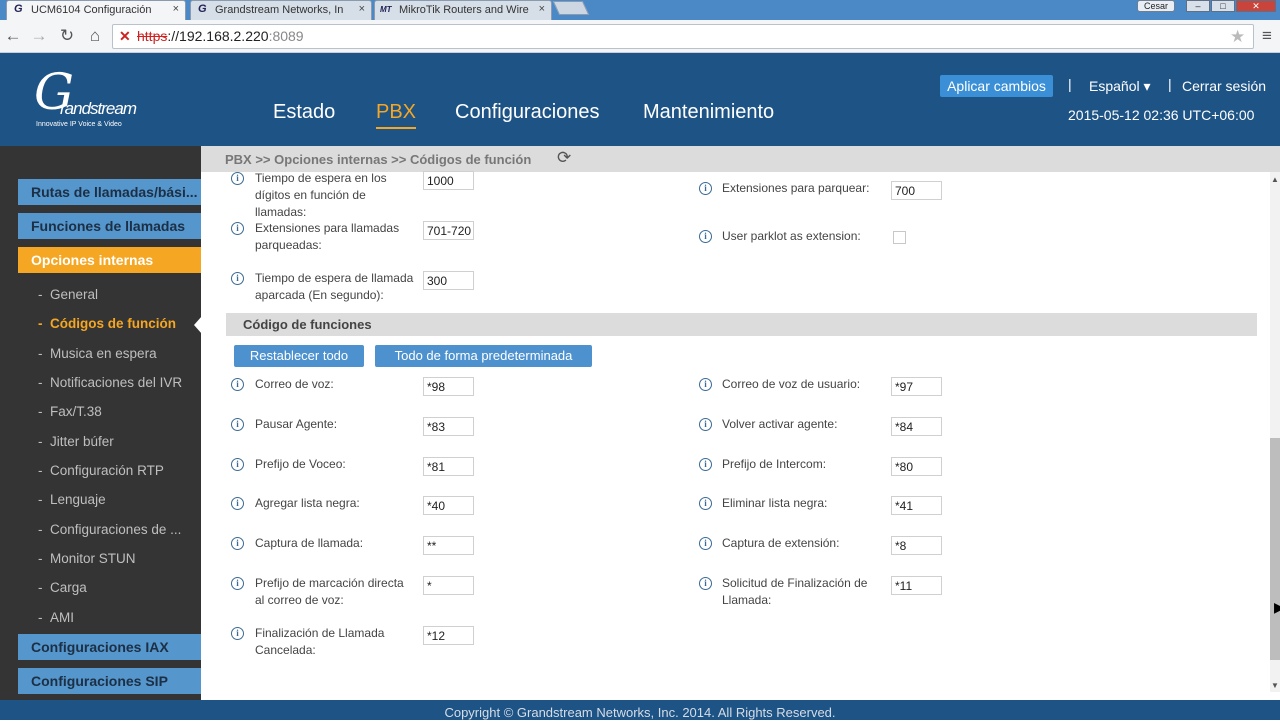  What do you see at coordinates (109, 260) in the screenshot?
I see `sidebar-section-internal-options: Opciones internas` at bounding box center [109, 260].